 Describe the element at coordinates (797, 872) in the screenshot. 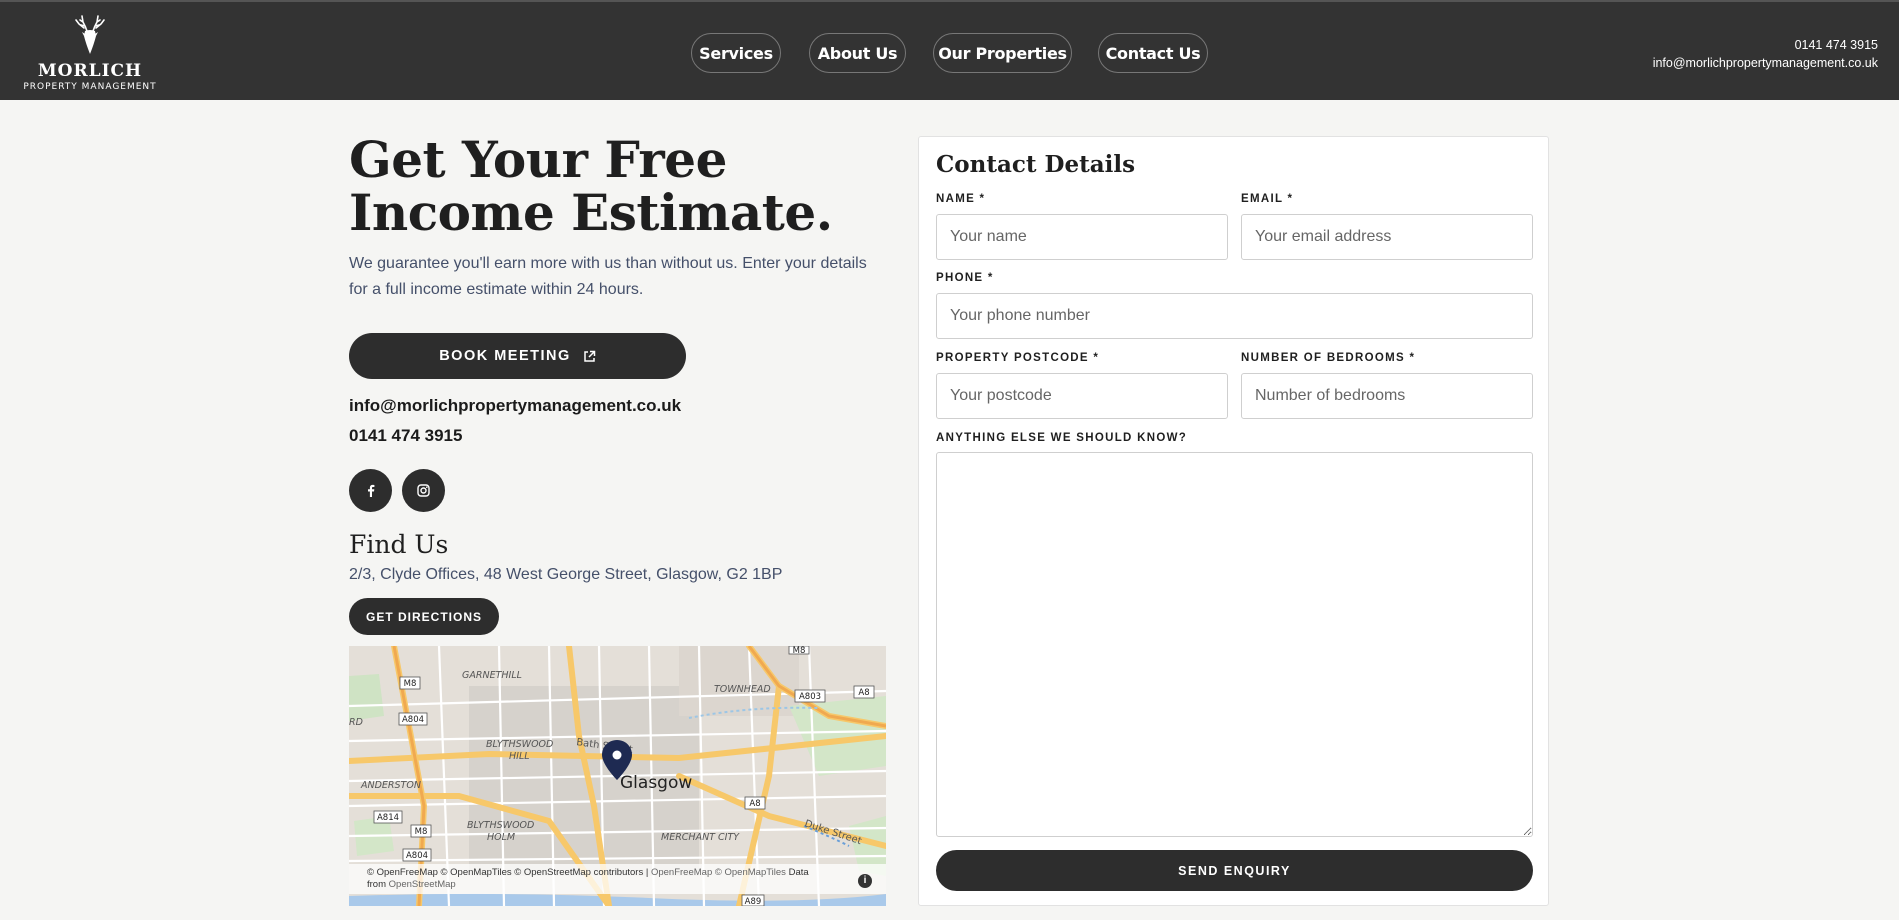

I see `attribution-data-text: Data` at that location.